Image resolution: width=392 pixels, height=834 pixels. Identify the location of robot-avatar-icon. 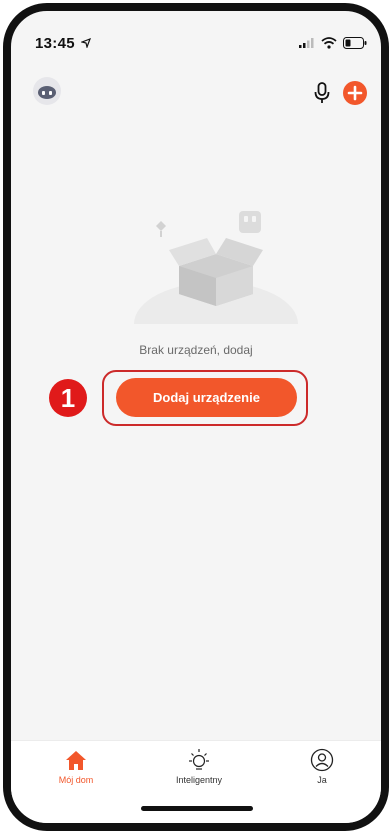
(47, 91).